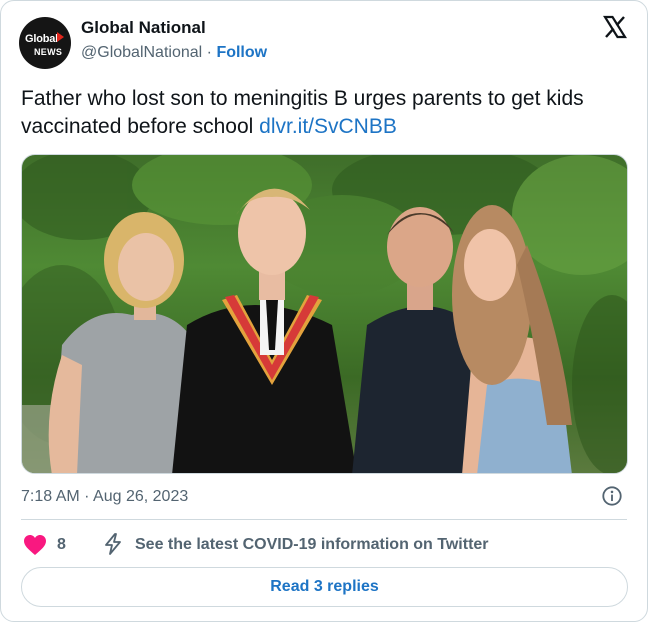 This screenshot has height=624, width=650. Describe the element at coordinates (61, 545) in the screenshot. I see `like-count: 8` at that location.